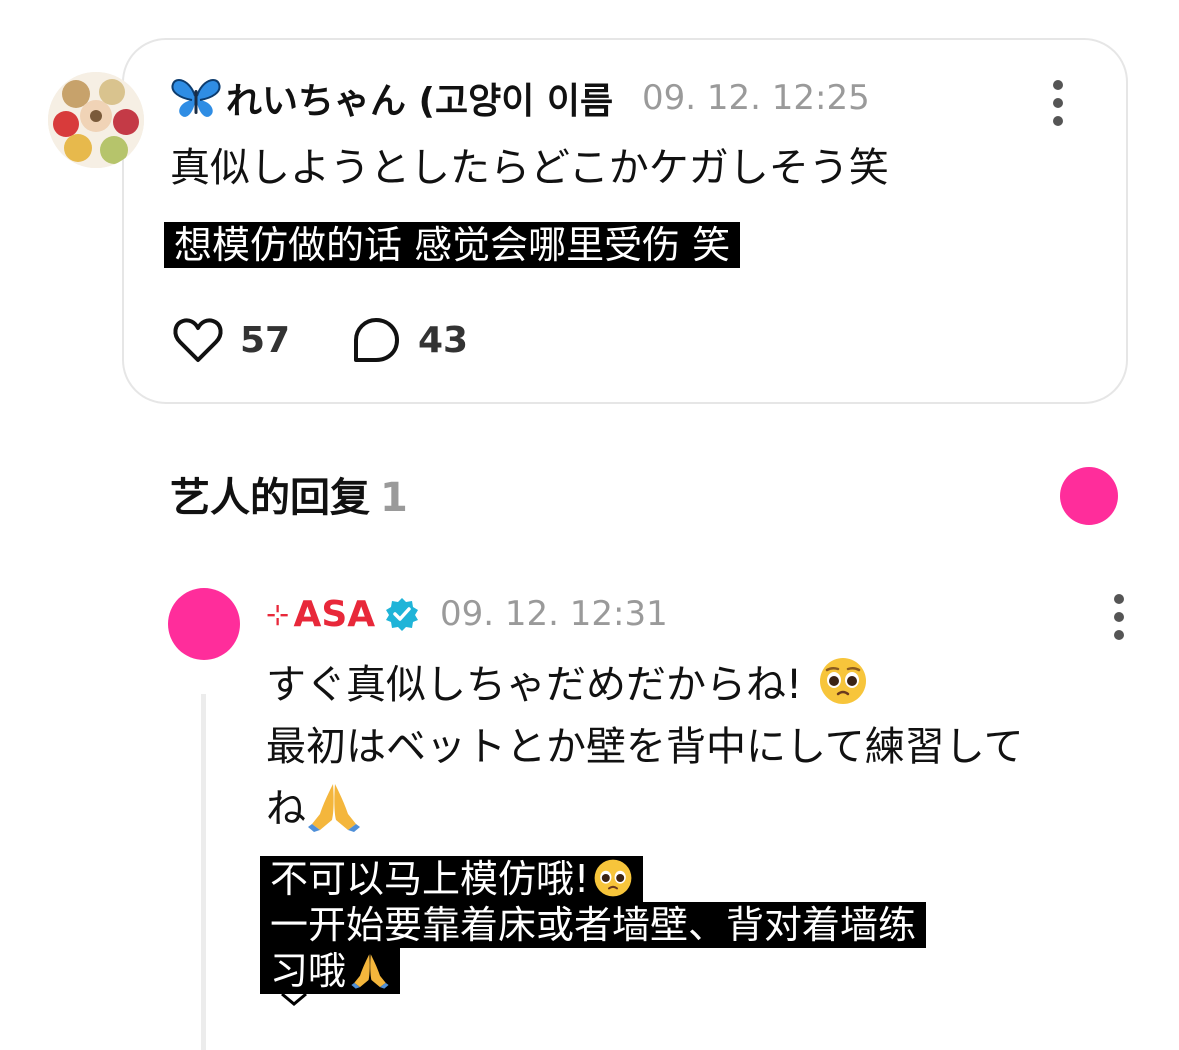 The width and height of the screenshot is (1179, 1050). What do you see at coordinates (265, 340) in the screenshot?
I see `like-count: 57` at bounding box center [265, 340].